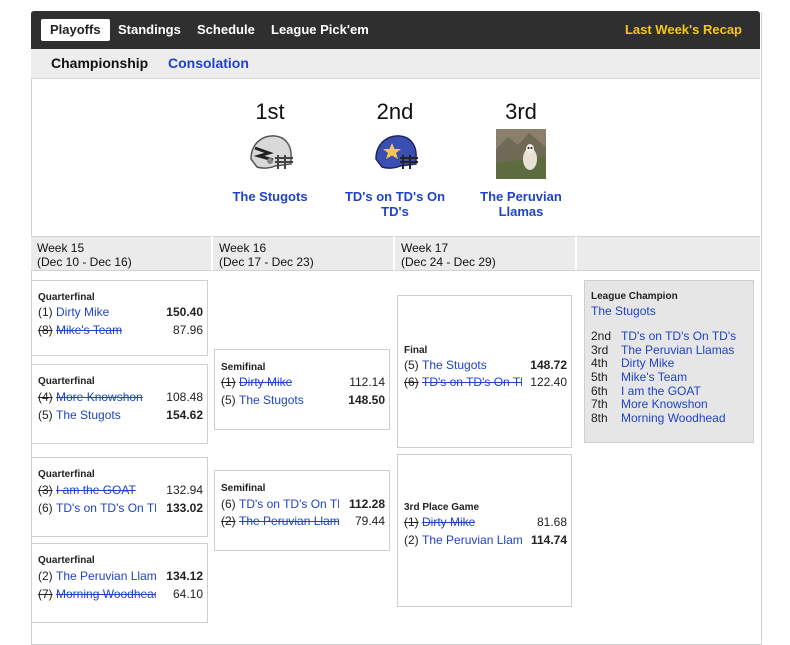 Image resolution: width=790 pixels, height=645 pixels. What do you see at coordinates (599, 363) in the screenshot?
I see `place: 4th` at bounding box center [599, 363].